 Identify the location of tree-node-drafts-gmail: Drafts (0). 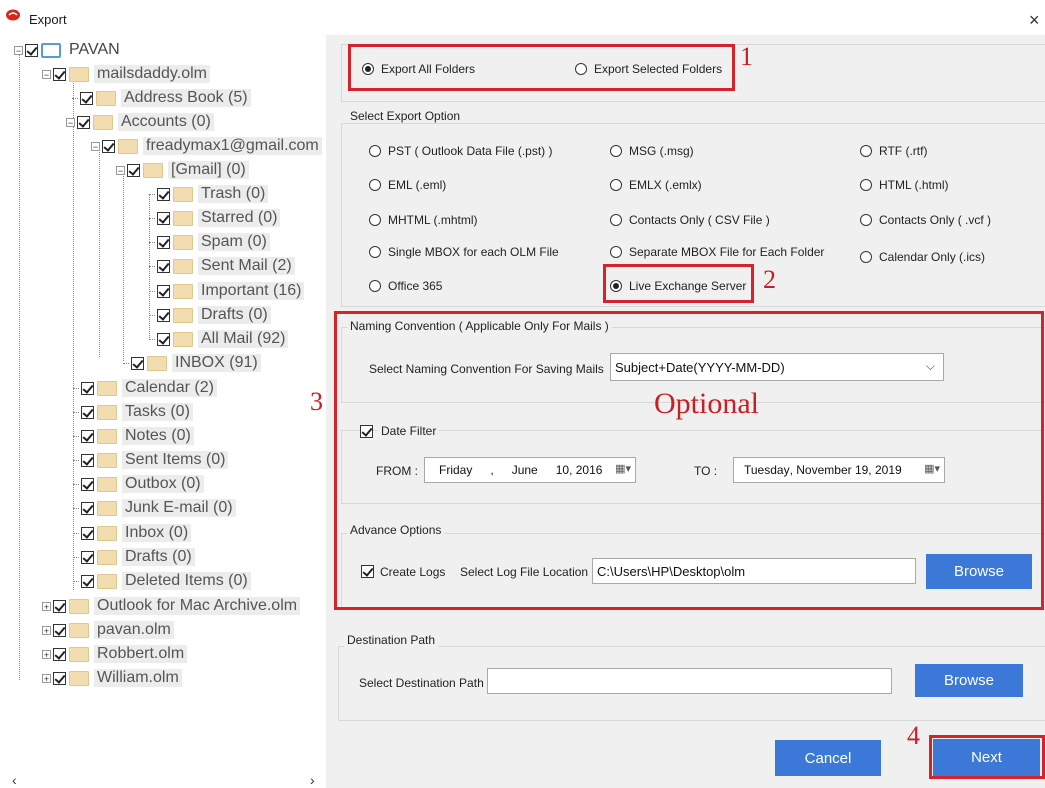
(210, 315).